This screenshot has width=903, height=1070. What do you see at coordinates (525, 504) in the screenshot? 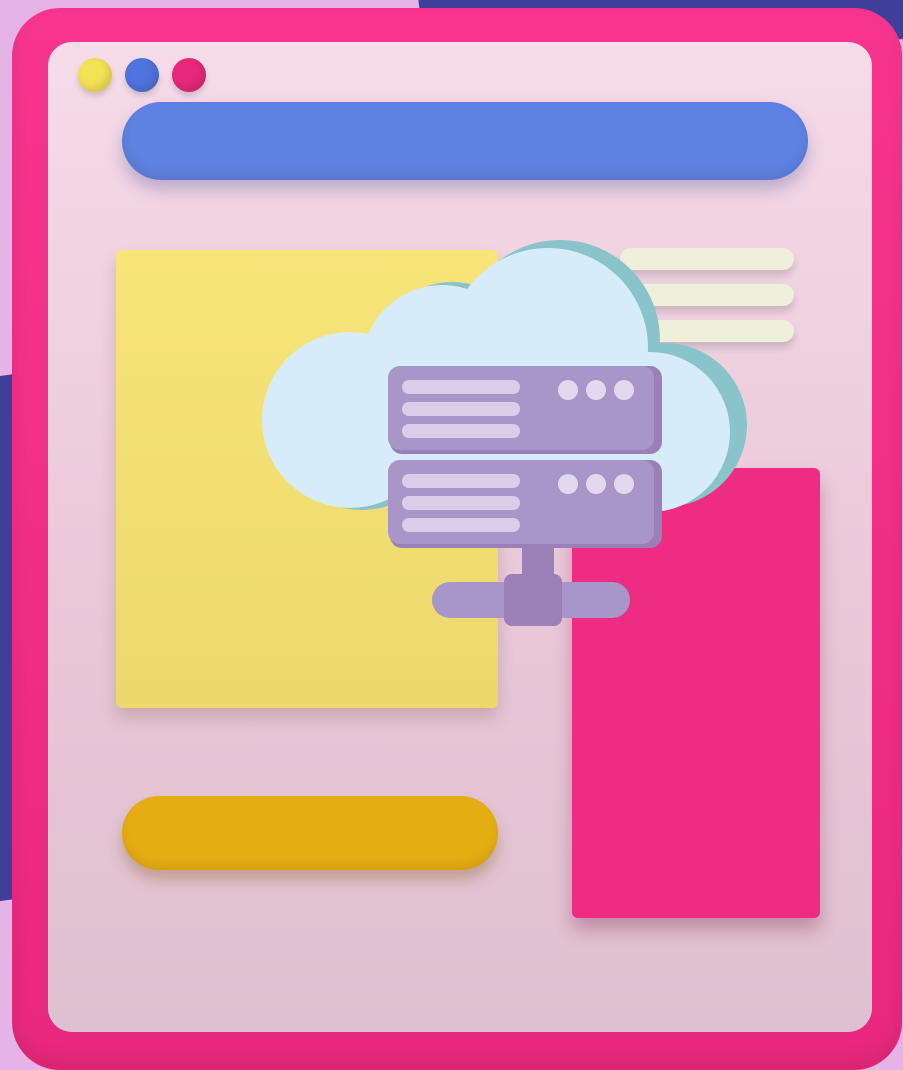
I see `server-unit-bottom` at bounding box center [525, 504].